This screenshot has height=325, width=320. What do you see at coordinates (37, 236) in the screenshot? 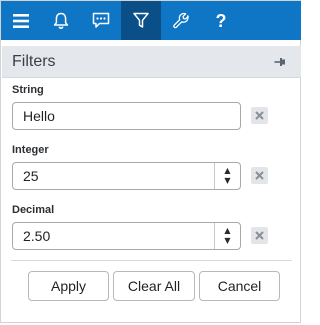
I see `decimal-value: 2.50` at bounding box center [37, 236].